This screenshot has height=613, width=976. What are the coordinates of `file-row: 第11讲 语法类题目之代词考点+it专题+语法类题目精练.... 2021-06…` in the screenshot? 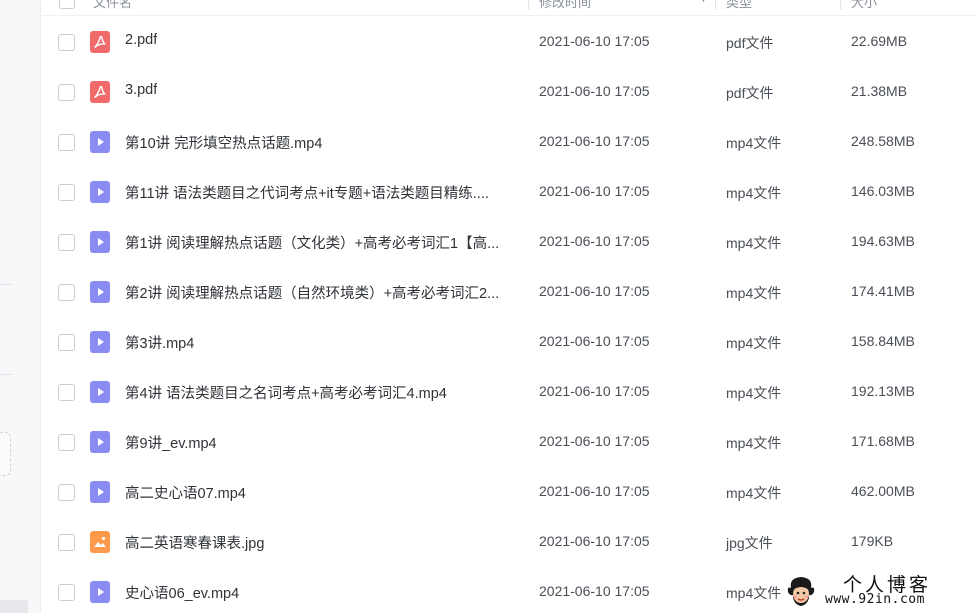 It's located at (509, 192).